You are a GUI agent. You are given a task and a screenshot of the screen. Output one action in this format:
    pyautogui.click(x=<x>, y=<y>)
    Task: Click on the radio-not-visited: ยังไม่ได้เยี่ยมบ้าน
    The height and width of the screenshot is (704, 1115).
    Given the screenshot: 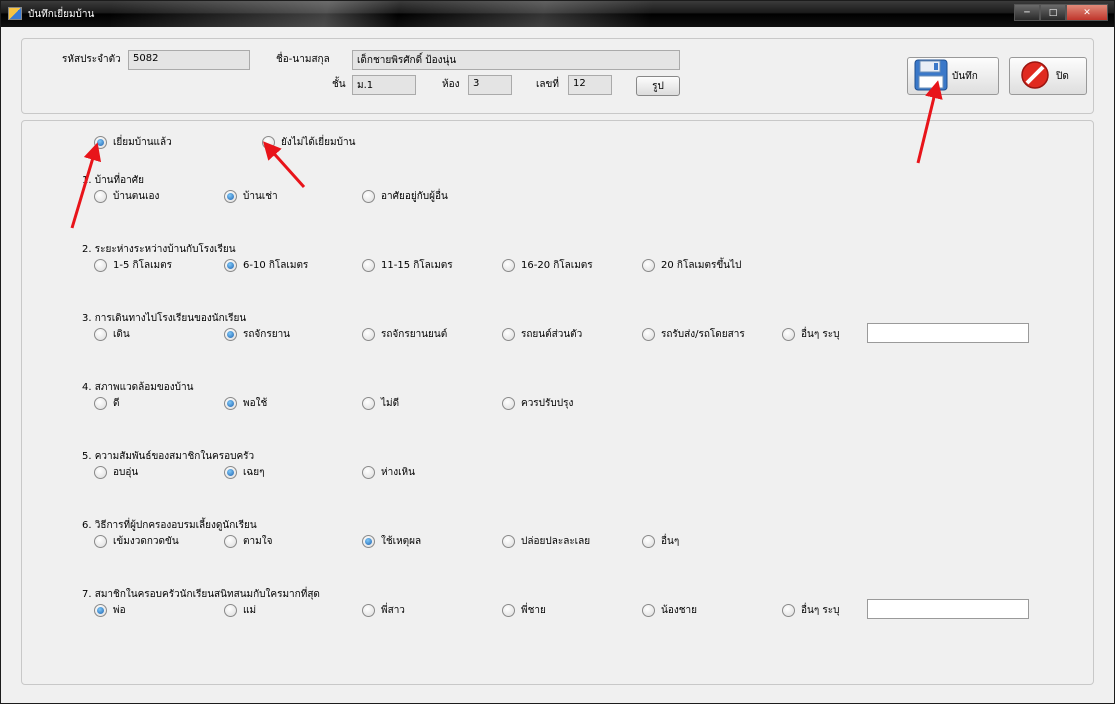 What is the action you would take?
    pyautogui.click(x=308, y=142)
    